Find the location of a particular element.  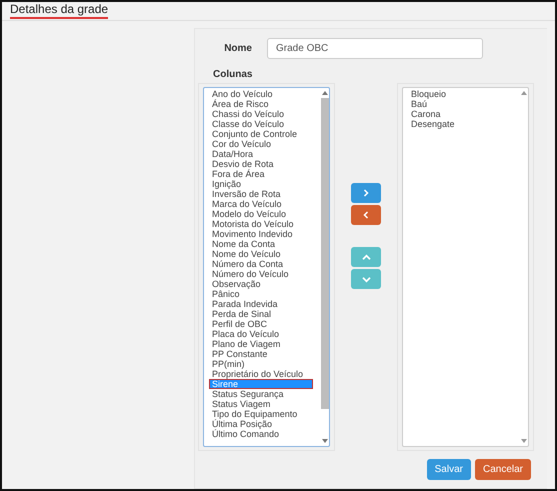

chevron-up-icon is located at coordinates (366, 257).